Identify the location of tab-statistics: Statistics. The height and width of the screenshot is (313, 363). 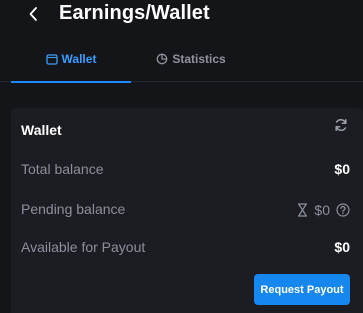
(191, 59).